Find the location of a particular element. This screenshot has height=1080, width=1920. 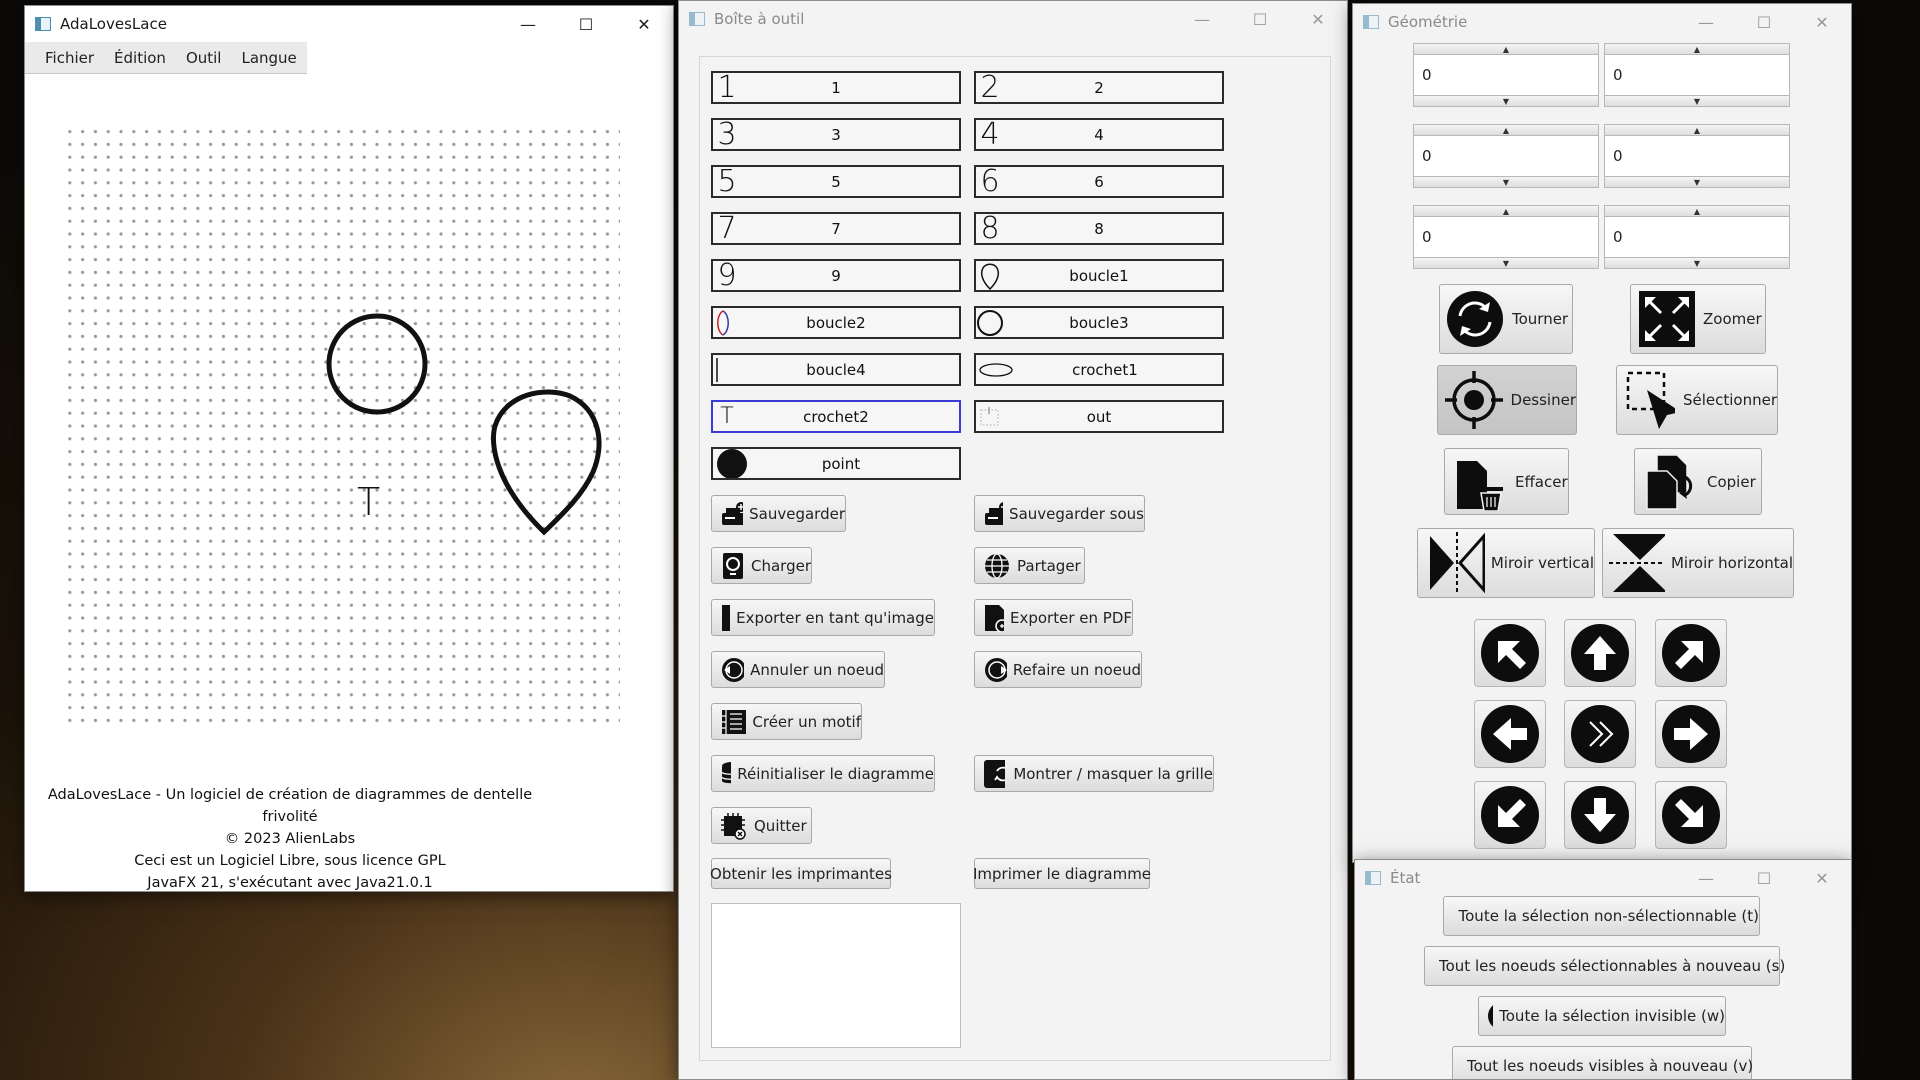

quit-button: Quitter is located at coordinates (761, 825).